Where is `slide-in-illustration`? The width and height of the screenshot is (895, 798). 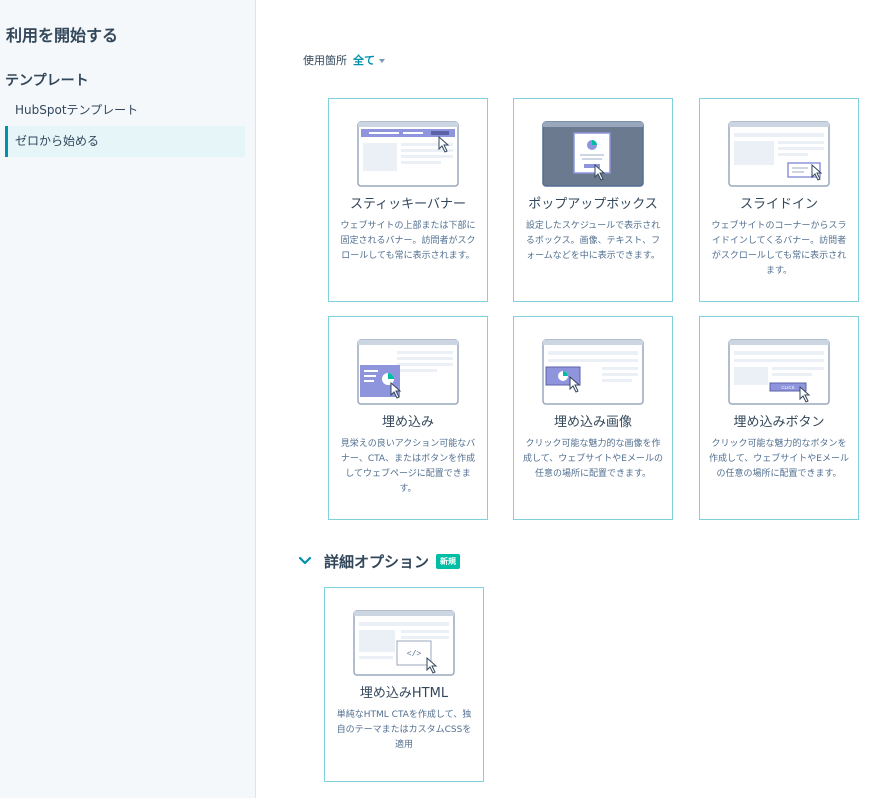 slide-in-illustration is located at coordinates (779, 154).